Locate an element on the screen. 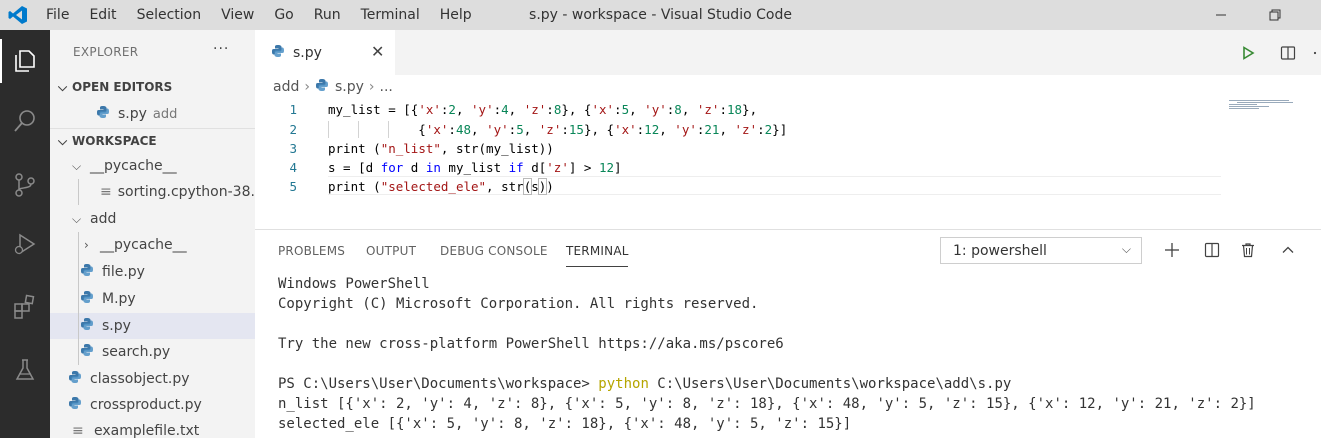 This screenshot has height=438, width=1321. line-number: 3 is located at coordinates (293, 148).